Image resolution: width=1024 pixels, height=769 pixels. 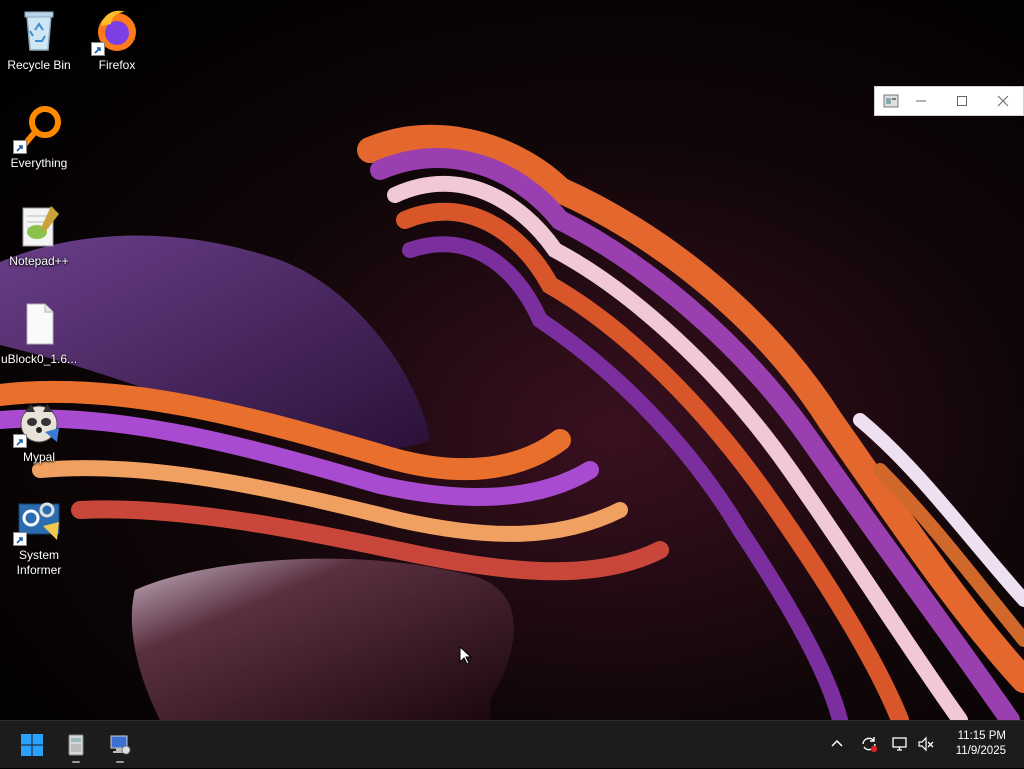 I want to click on desktop-icon-mypal: Mypal, so click(x=39, y=438).